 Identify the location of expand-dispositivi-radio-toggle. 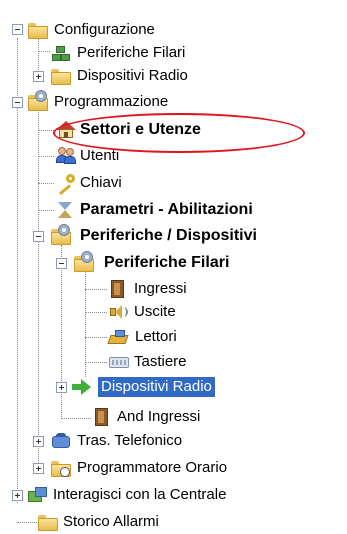
(61, 387).